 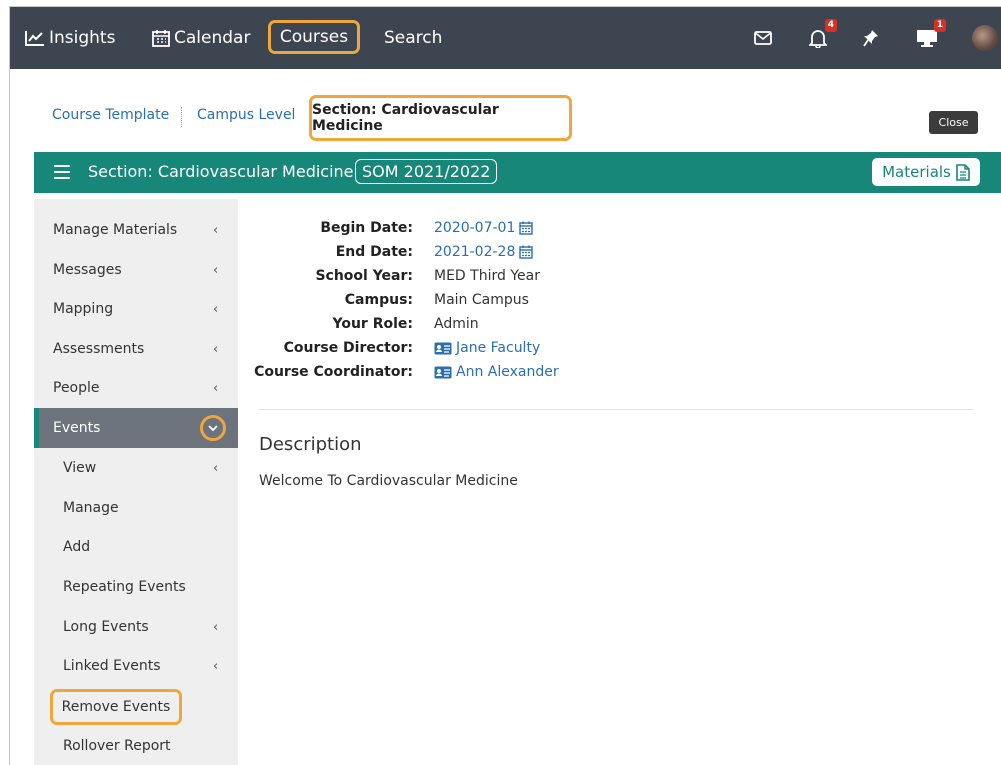 I want to click on sidebar-subitem-linked-events: Linked Events ‹, so click(x=136, y=666).